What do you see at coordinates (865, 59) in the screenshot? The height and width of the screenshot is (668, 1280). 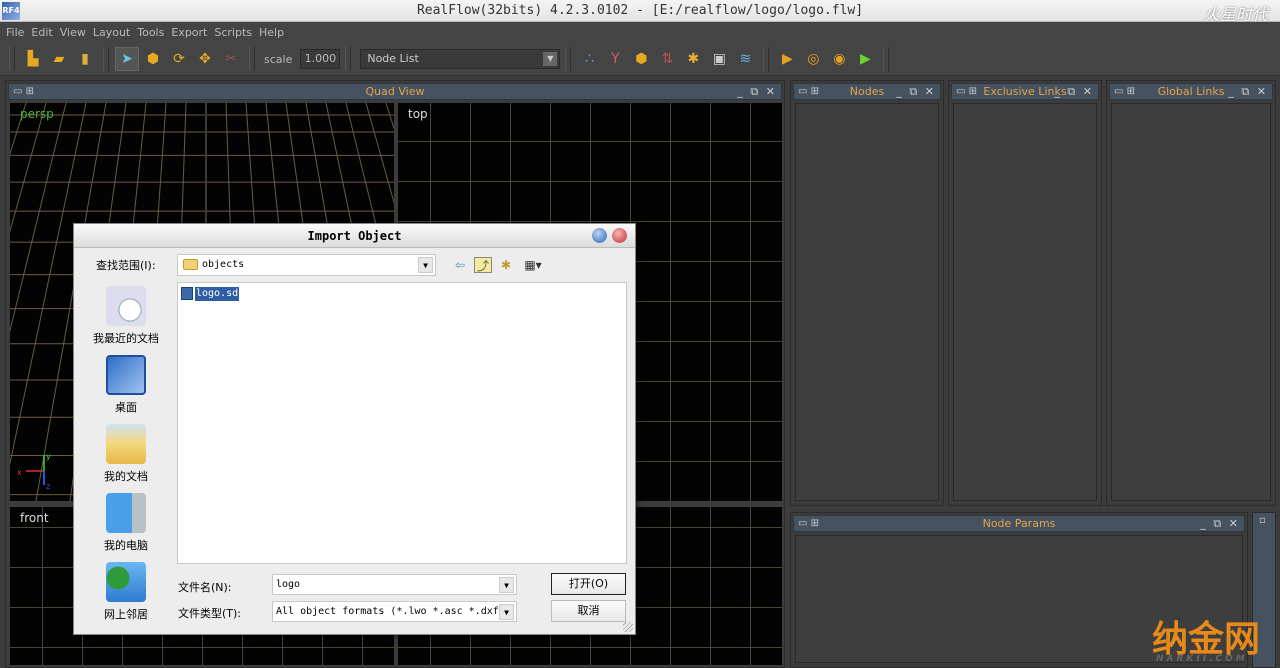 I see `play-icon: ▶` at bounding box center [865, 59].